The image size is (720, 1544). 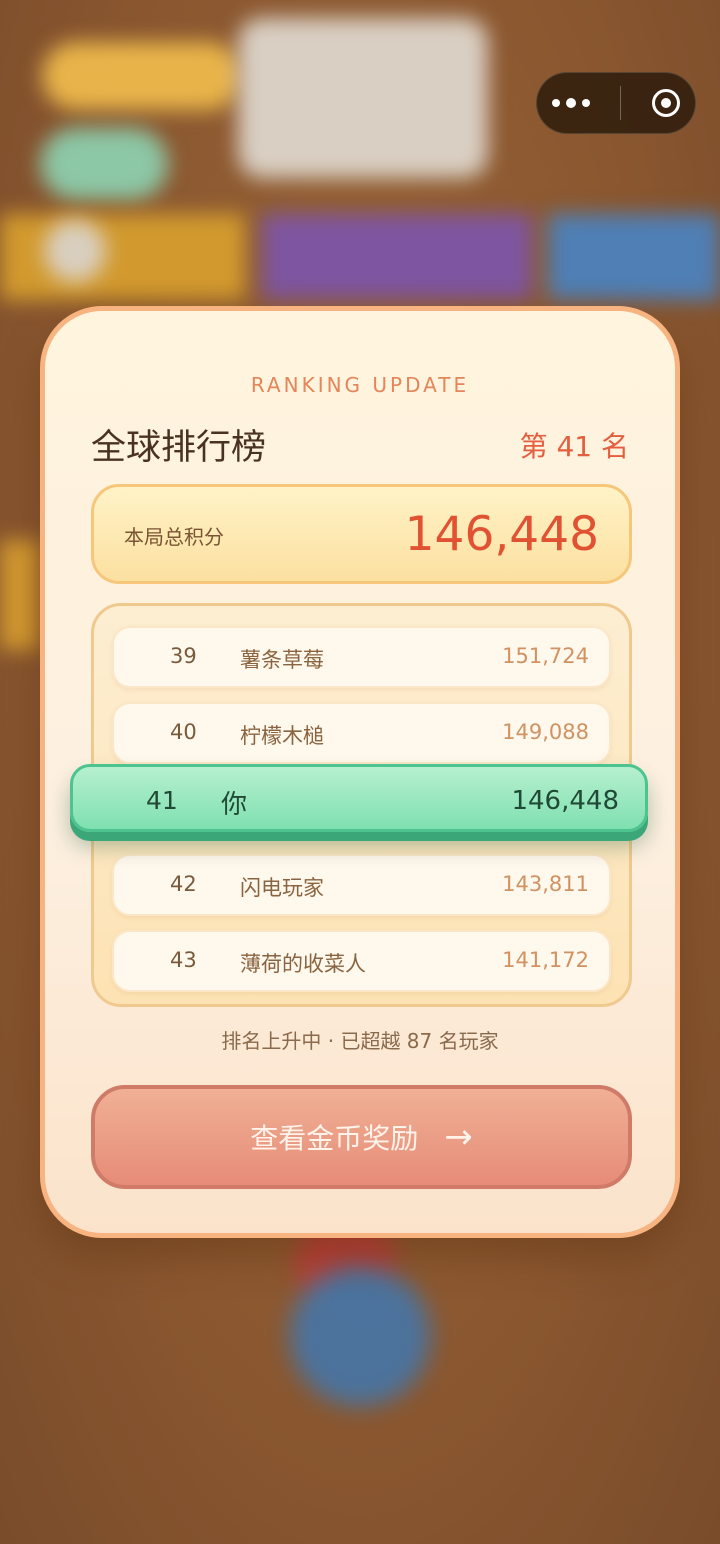 I want to click on row-name: 薯条草莓, so click(x=282, y=660).